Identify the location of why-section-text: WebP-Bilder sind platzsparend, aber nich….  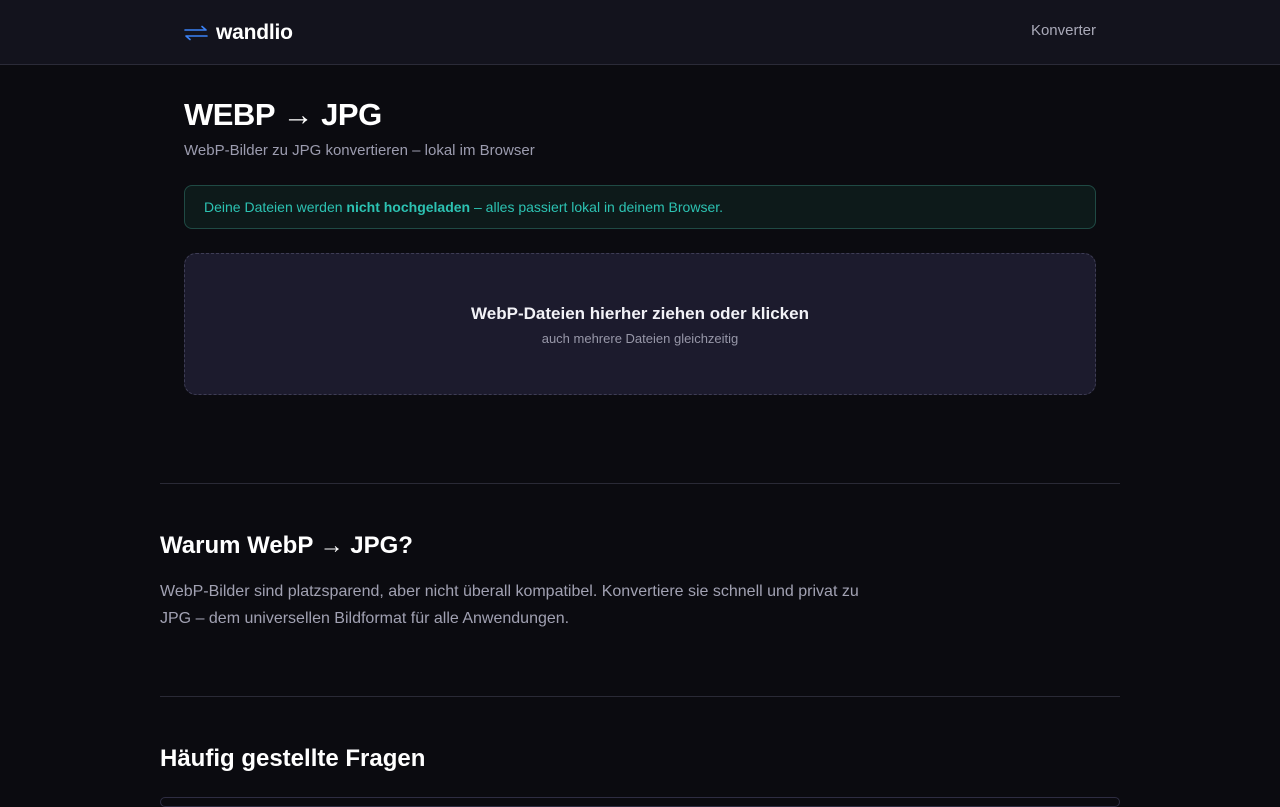
(509, 605).